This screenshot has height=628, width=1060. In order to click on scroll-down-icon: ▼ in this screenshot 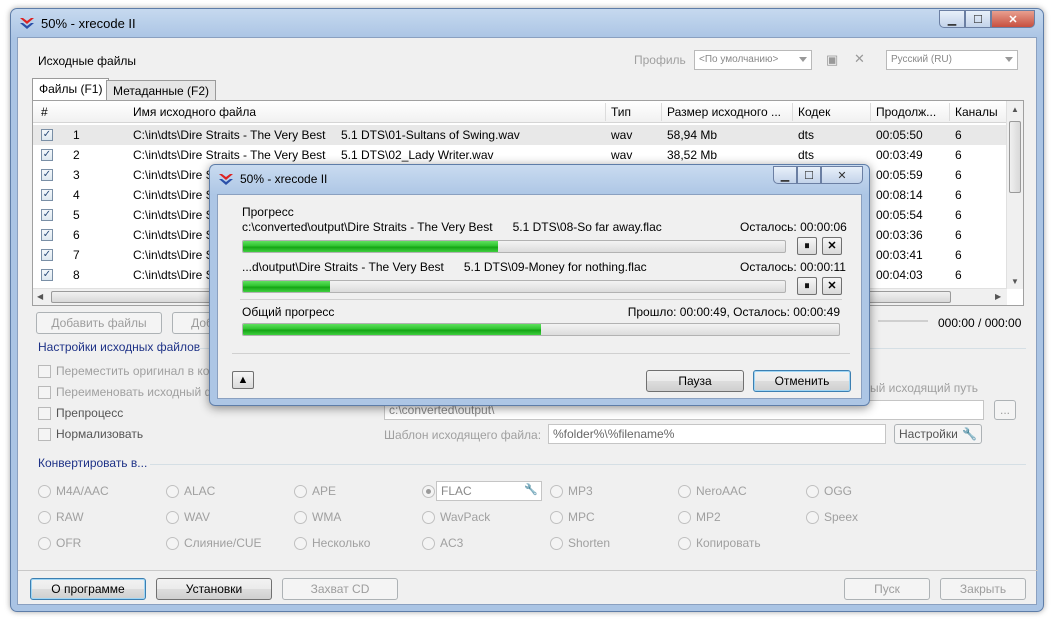, I will do `click(1015, 281)`.